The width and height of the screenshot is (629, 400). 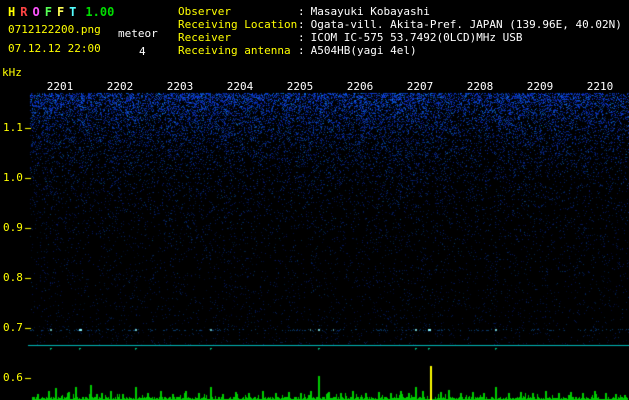 I want to click on freq-tick-label: 0.6, so click(x=13, y=377).